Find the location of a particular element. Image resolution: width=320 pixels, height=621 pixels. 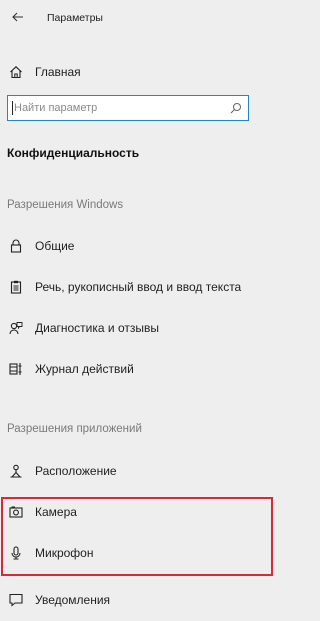

back-button is located at coordinates (18, 17).